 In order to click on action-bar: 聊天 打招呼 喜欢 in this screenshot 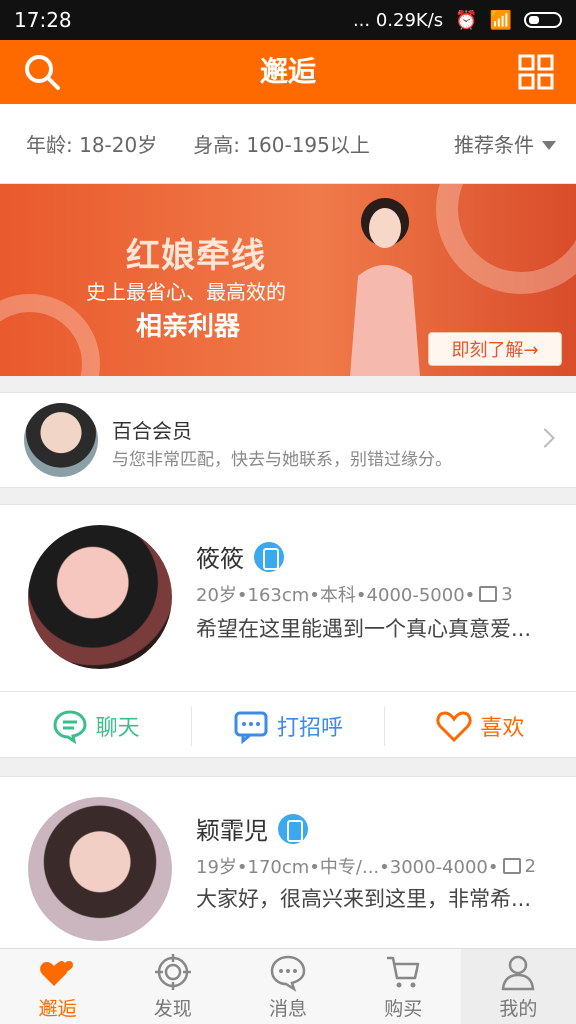, I will do `click(288, 725)`.